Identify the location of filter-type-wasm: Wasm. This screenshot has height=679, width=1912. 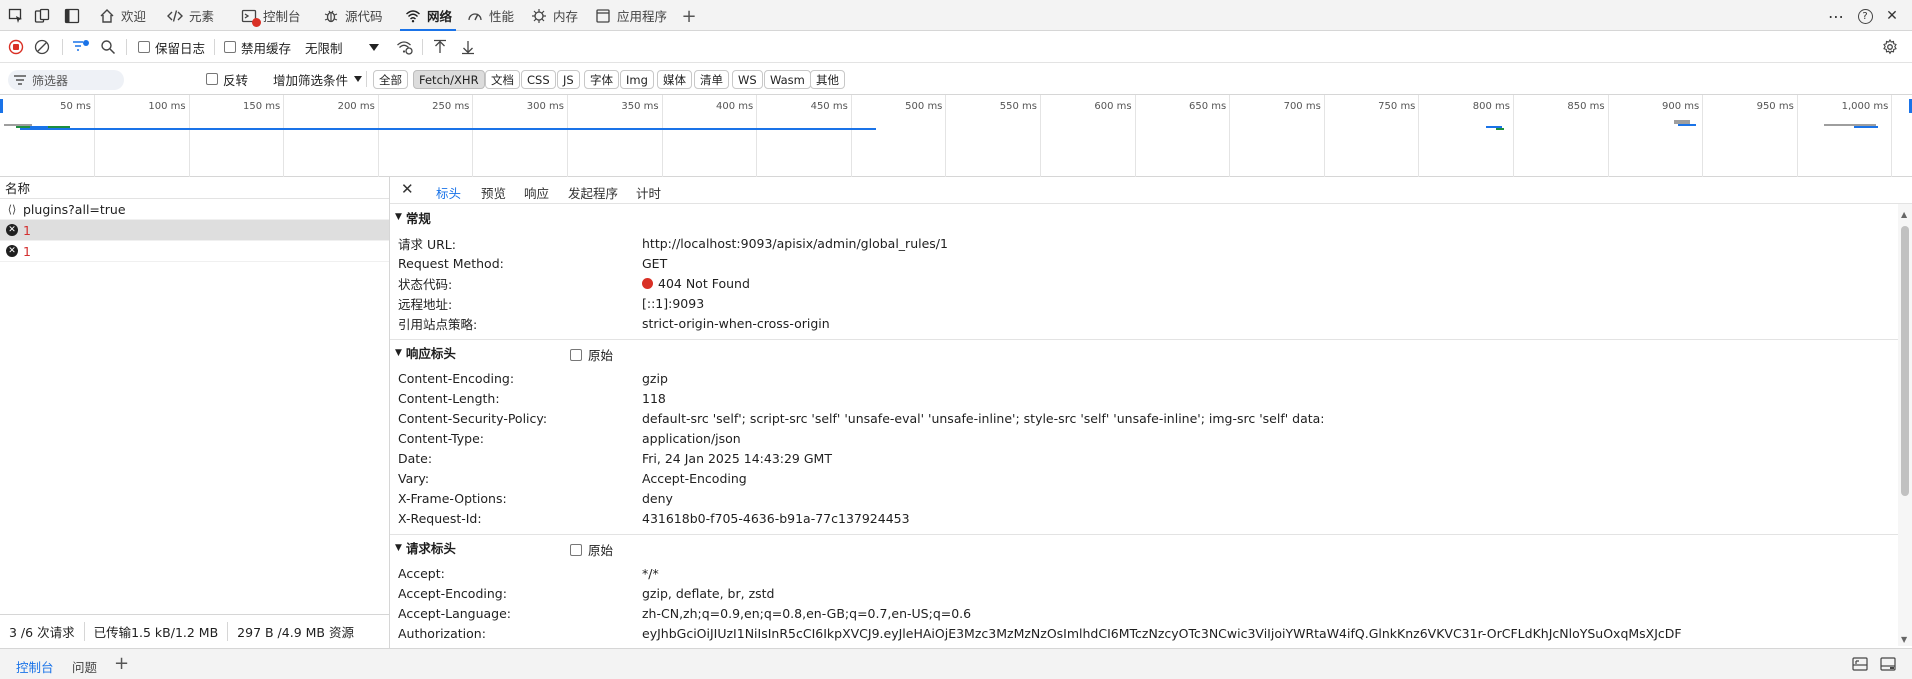
(787, 79).